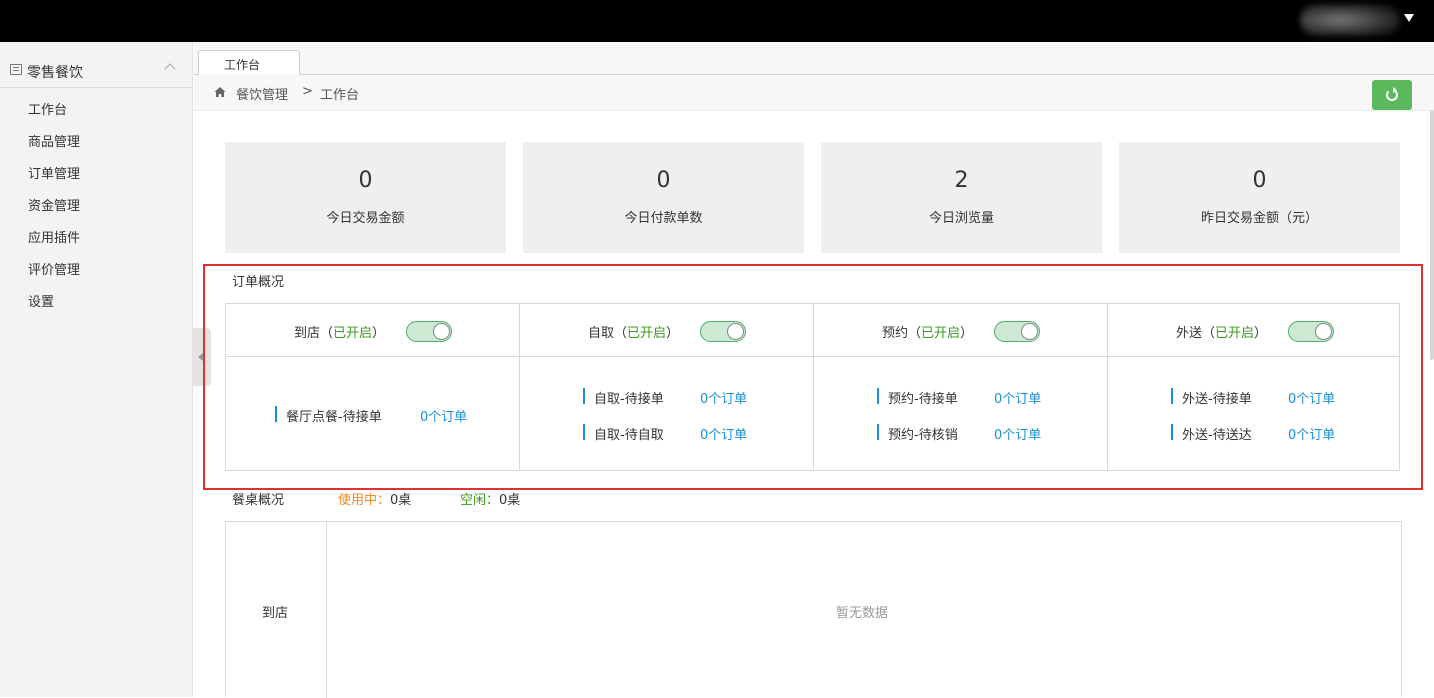  Describe the element at coordinates (1259, 197) in the screenshot. I see `stat-card-yesterday-amount: 0 昨日交易金额（元）` at that location.